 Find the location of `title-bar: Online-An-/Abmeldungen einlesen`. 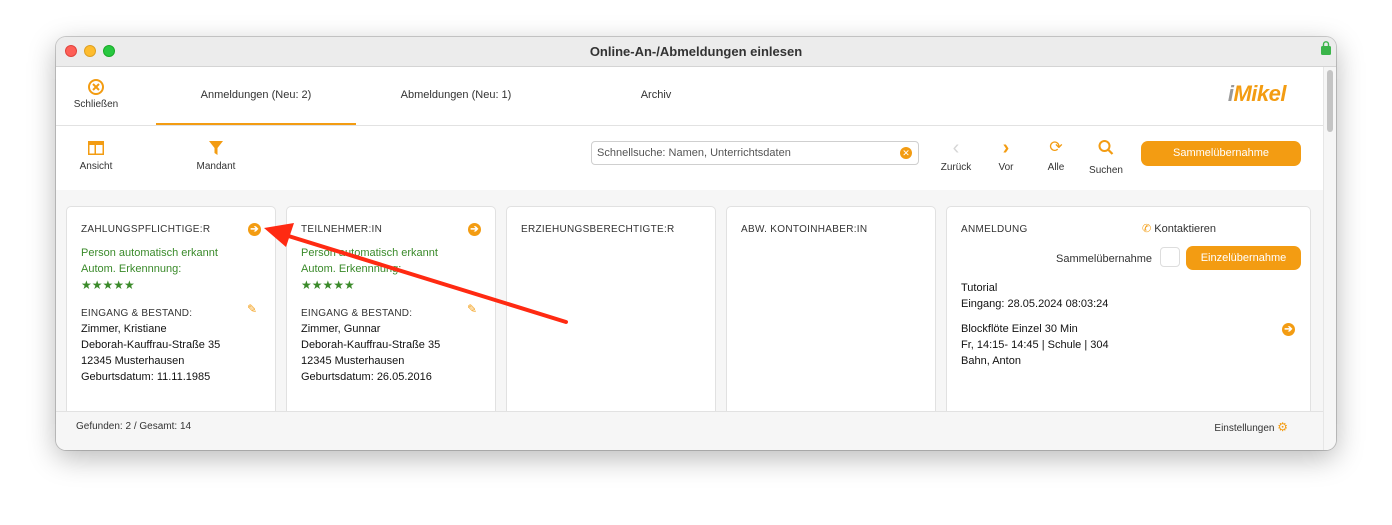

title-bar: Online-An-/Abmeldungen einlesen is located at coordinates (696, 52).